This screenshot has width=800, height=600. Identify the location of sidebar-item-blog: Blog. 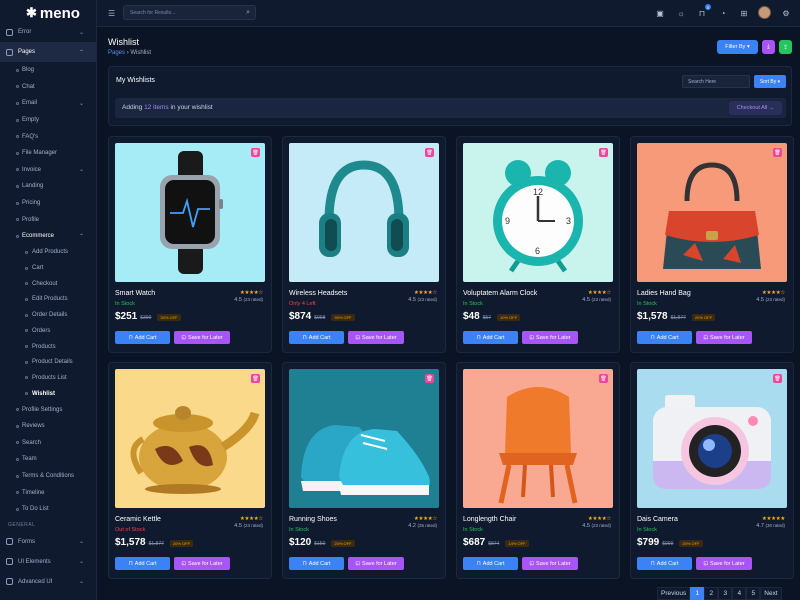
(48, 70).